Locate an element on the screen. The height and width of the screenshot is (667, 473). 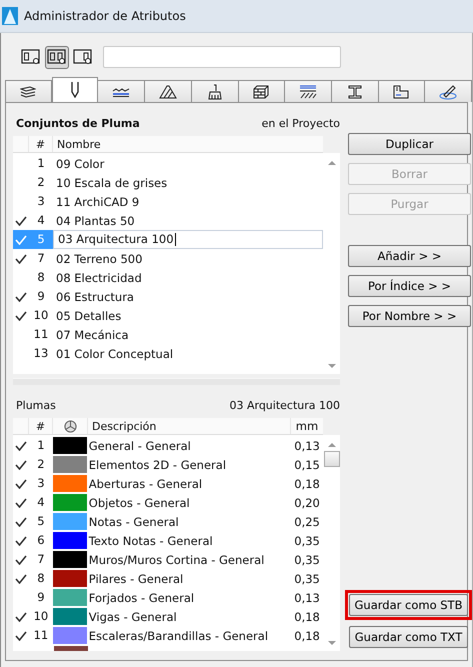
app-logo-icon is located at coordinates (10, 16).